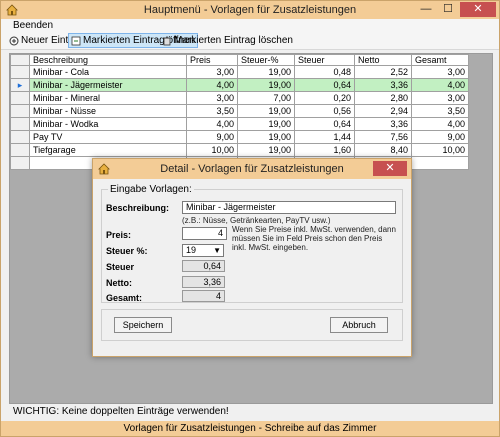 The height and width of the screenshot is (437, 500). Describe the element at coordinates (212, 137) in the screenshot. I see `cell-preis: 9,00` at that location.